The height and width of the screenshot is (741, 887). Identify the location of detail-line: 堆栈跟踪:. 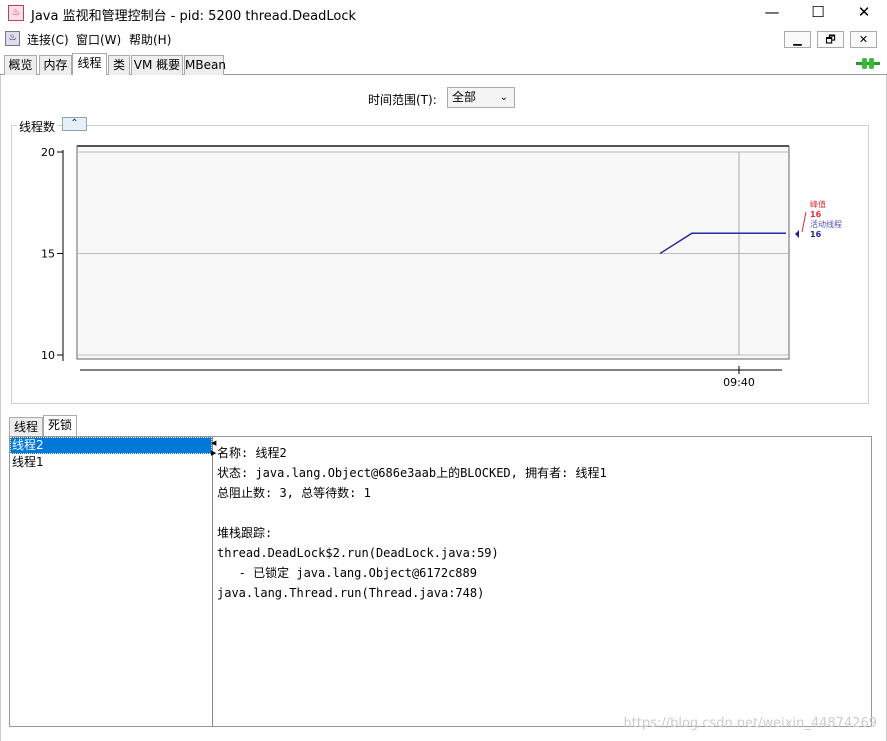
(245, 533).